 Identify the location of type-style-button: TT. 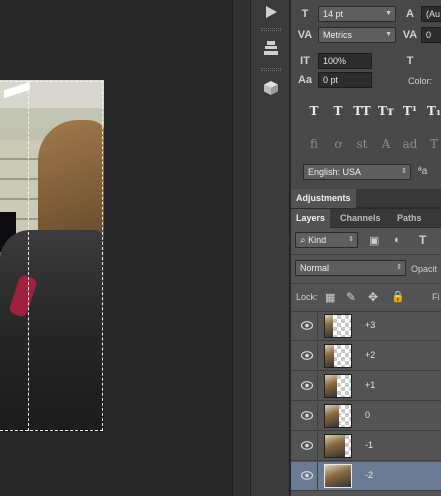
(362, 111).